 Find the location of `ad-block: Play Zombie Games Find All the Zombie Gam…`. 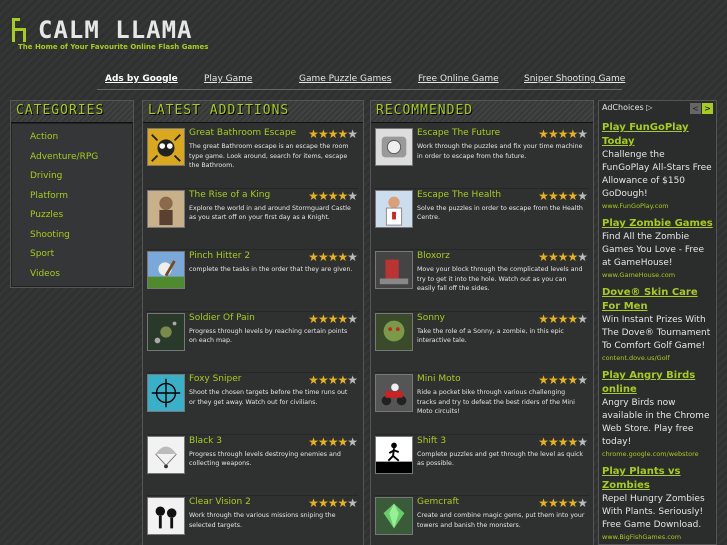

ad-block: Play Zombie Games Find All the Zombie Gam… is located at coordinates (657, 248).